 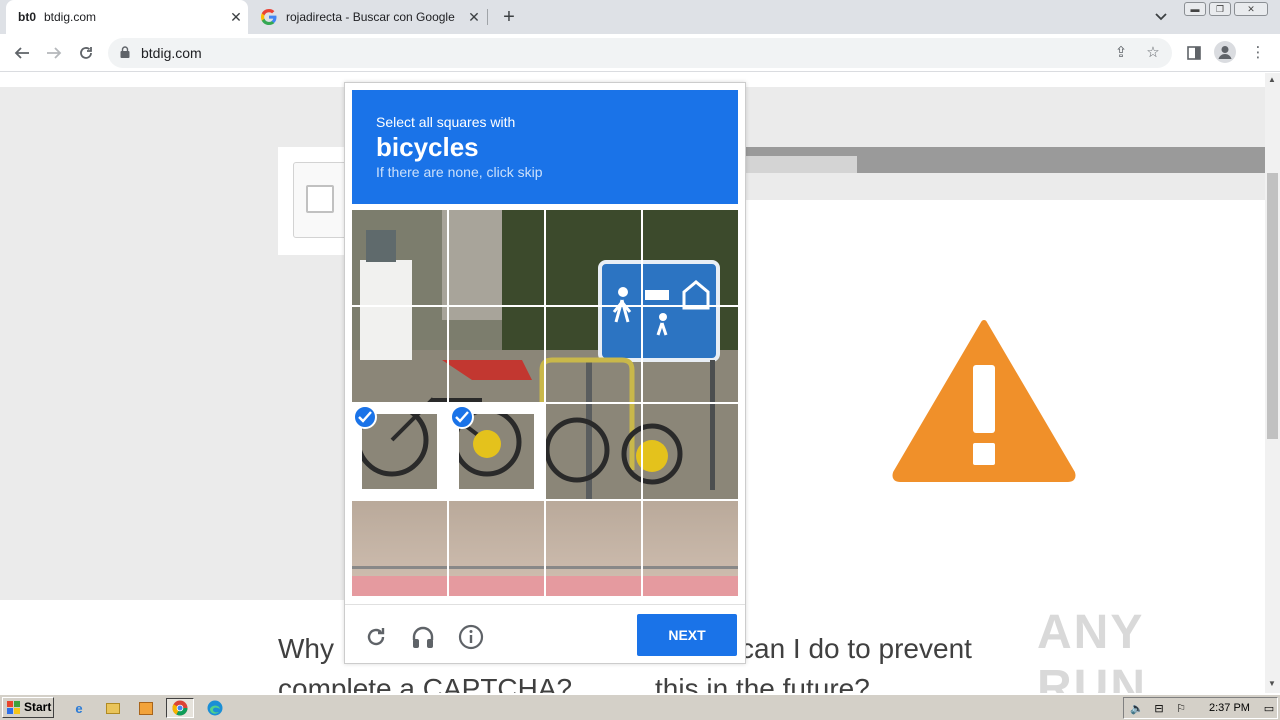 I want to click on side-panel-icon, so click(x=1194, y=53).